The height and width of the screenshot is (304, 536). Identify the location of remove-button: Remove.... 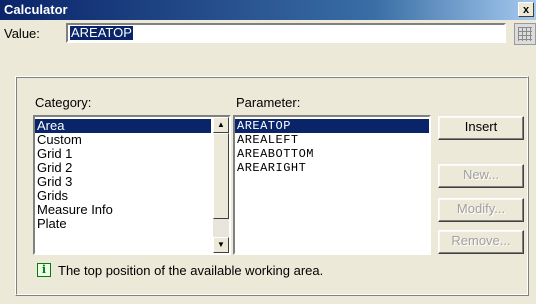
(481, 242).